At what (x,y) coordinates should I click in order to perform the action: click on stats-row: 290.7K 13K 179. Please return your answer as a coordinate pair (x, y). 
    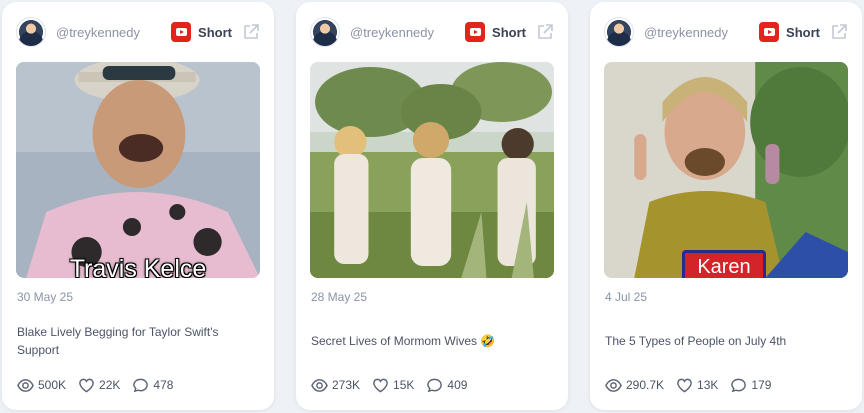
    Looking at the image, I should click on (694, 385).